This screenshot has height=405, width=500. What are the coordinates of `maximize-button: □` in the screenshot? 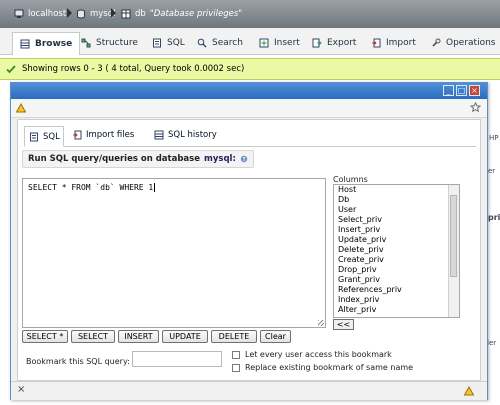 It's located at (461, 90).